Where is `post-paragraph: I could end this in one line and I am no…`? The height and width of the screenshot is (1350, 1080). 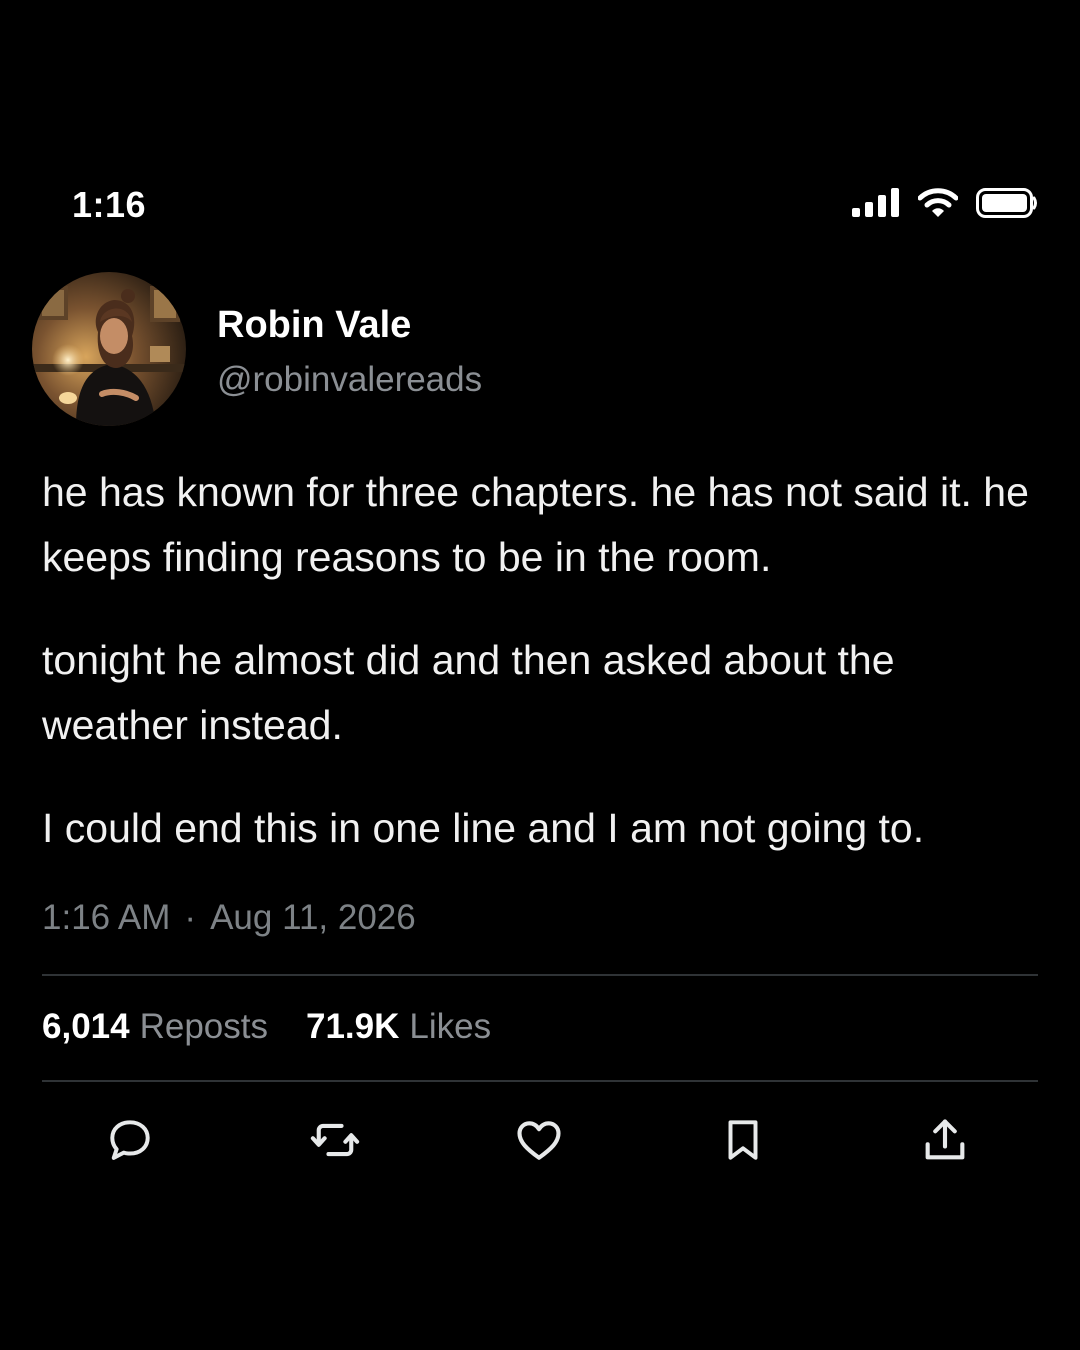 post-paragraph: I could end this in one line and I am no… is located at coordinates (483, 828).